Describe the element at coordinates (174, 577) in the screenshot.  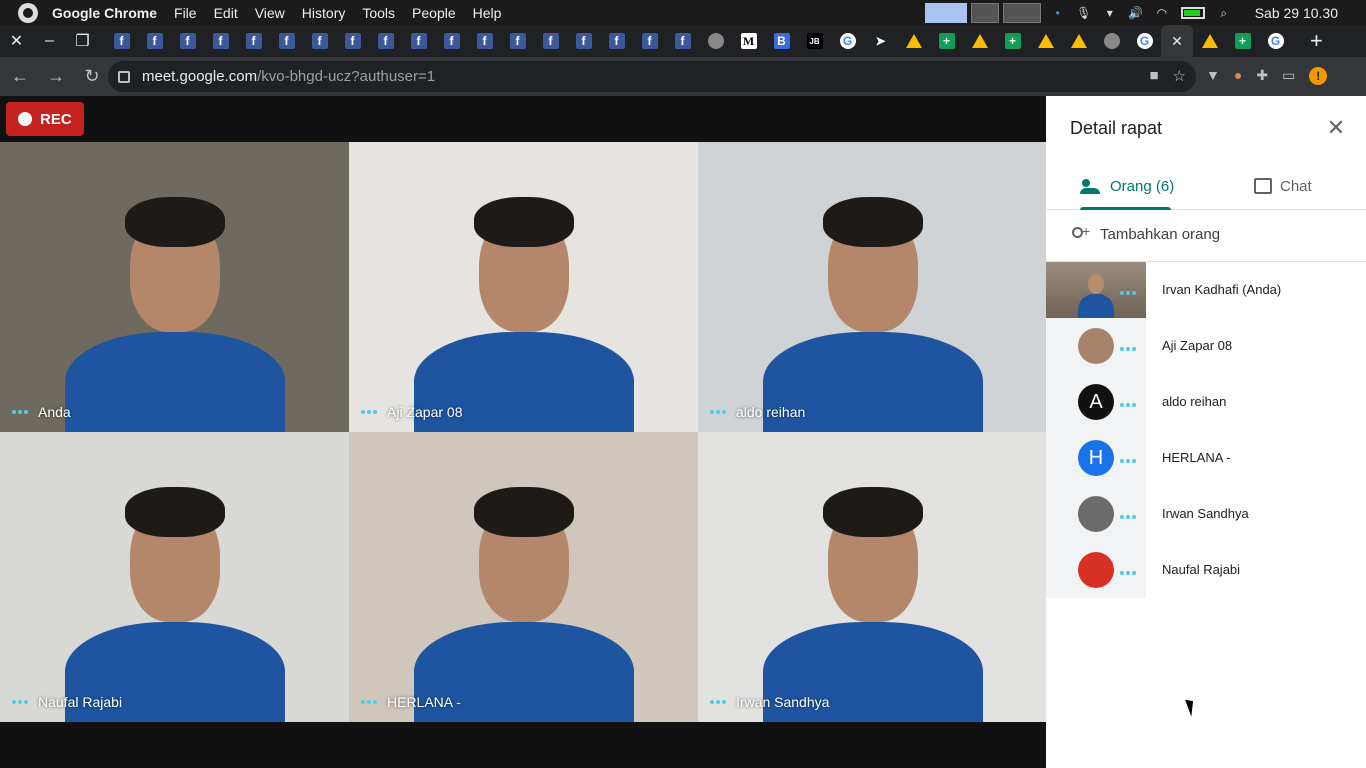
I see `participant-video-tile: Naufal Rajabi` at that location.